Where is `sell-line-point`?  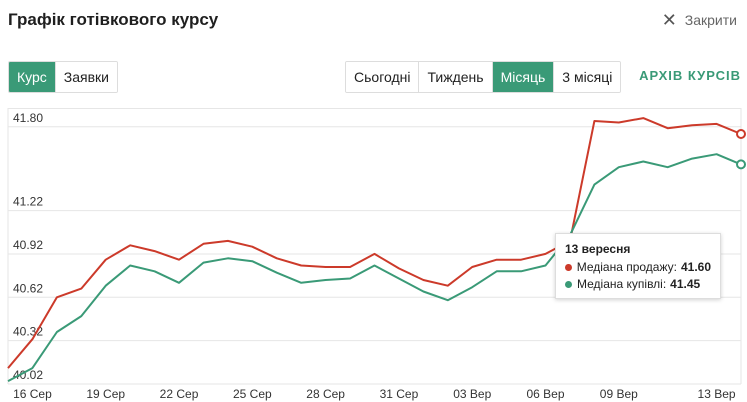 sell-line-point is located at coordinates (741, 134).